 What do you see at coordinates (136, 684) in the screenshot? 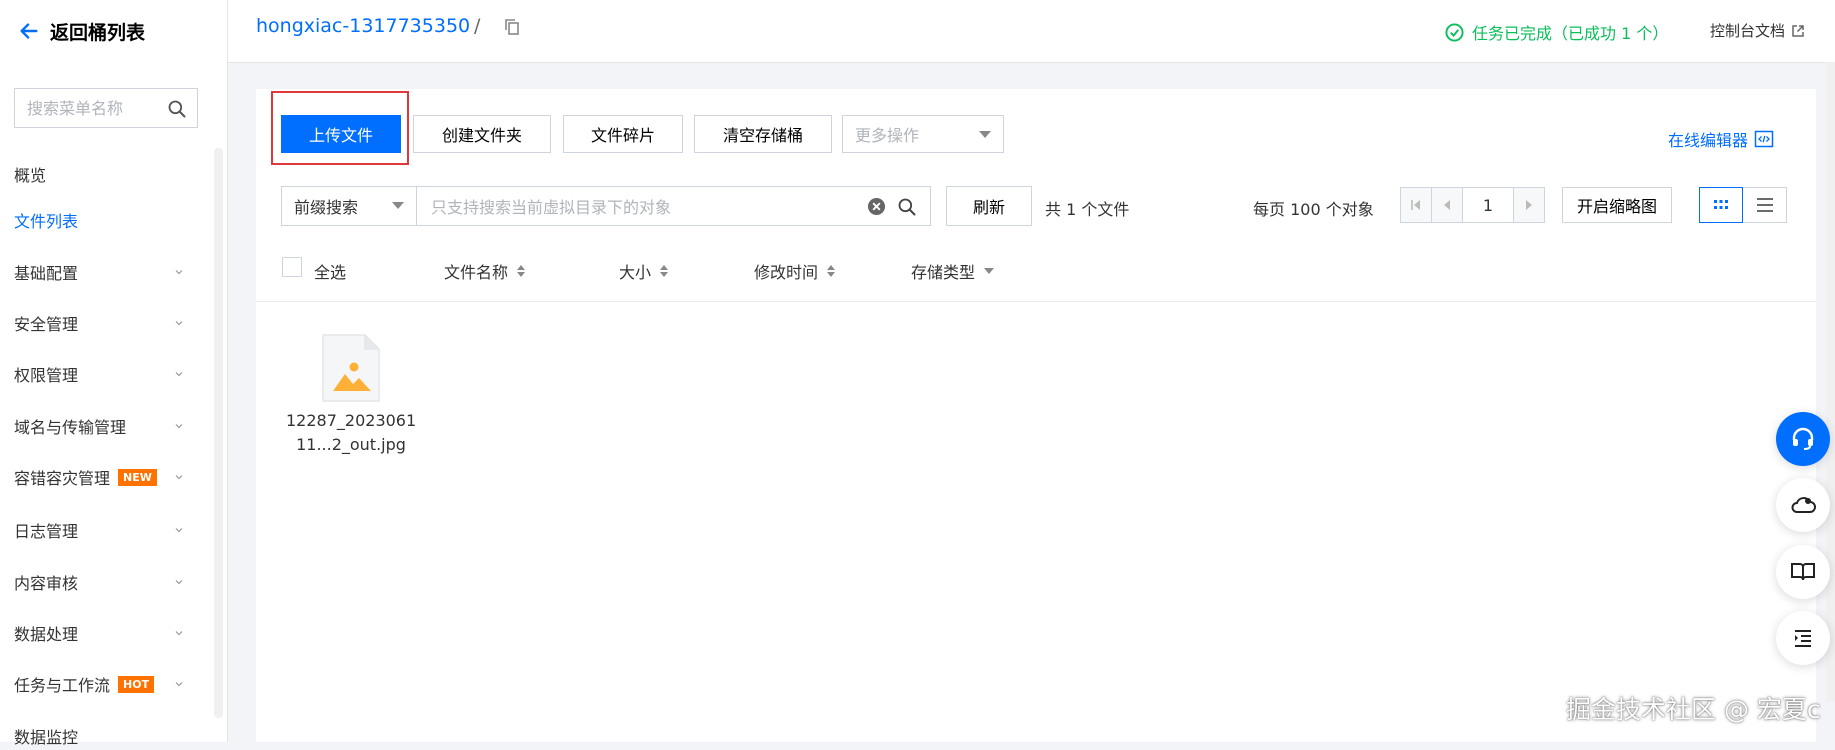
I see `hot-badge: HOT` at bounding box center [136, 684].